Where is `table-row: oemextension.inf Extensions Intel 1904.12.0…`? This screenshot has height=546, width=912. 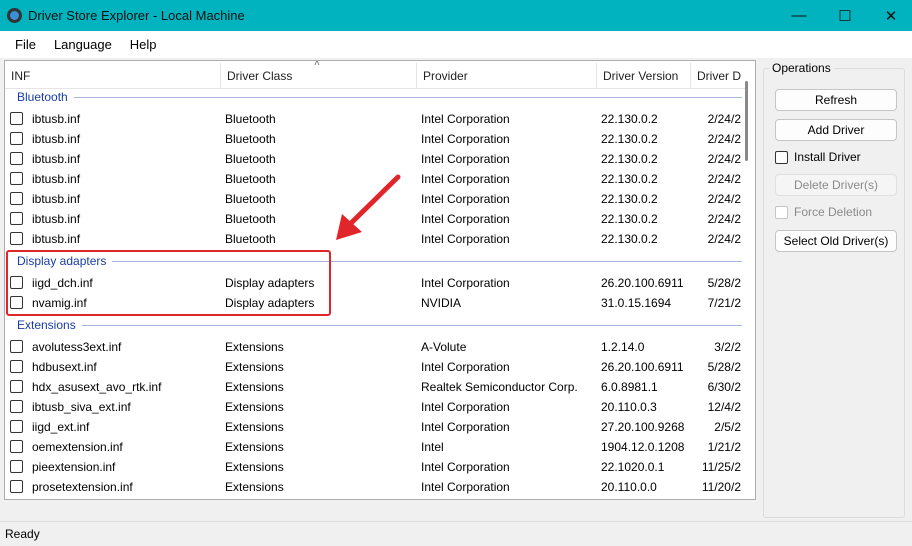
table-row: oemextension.inf Extensions Intel 1904.12.0… is located at coordinates (373, 447).